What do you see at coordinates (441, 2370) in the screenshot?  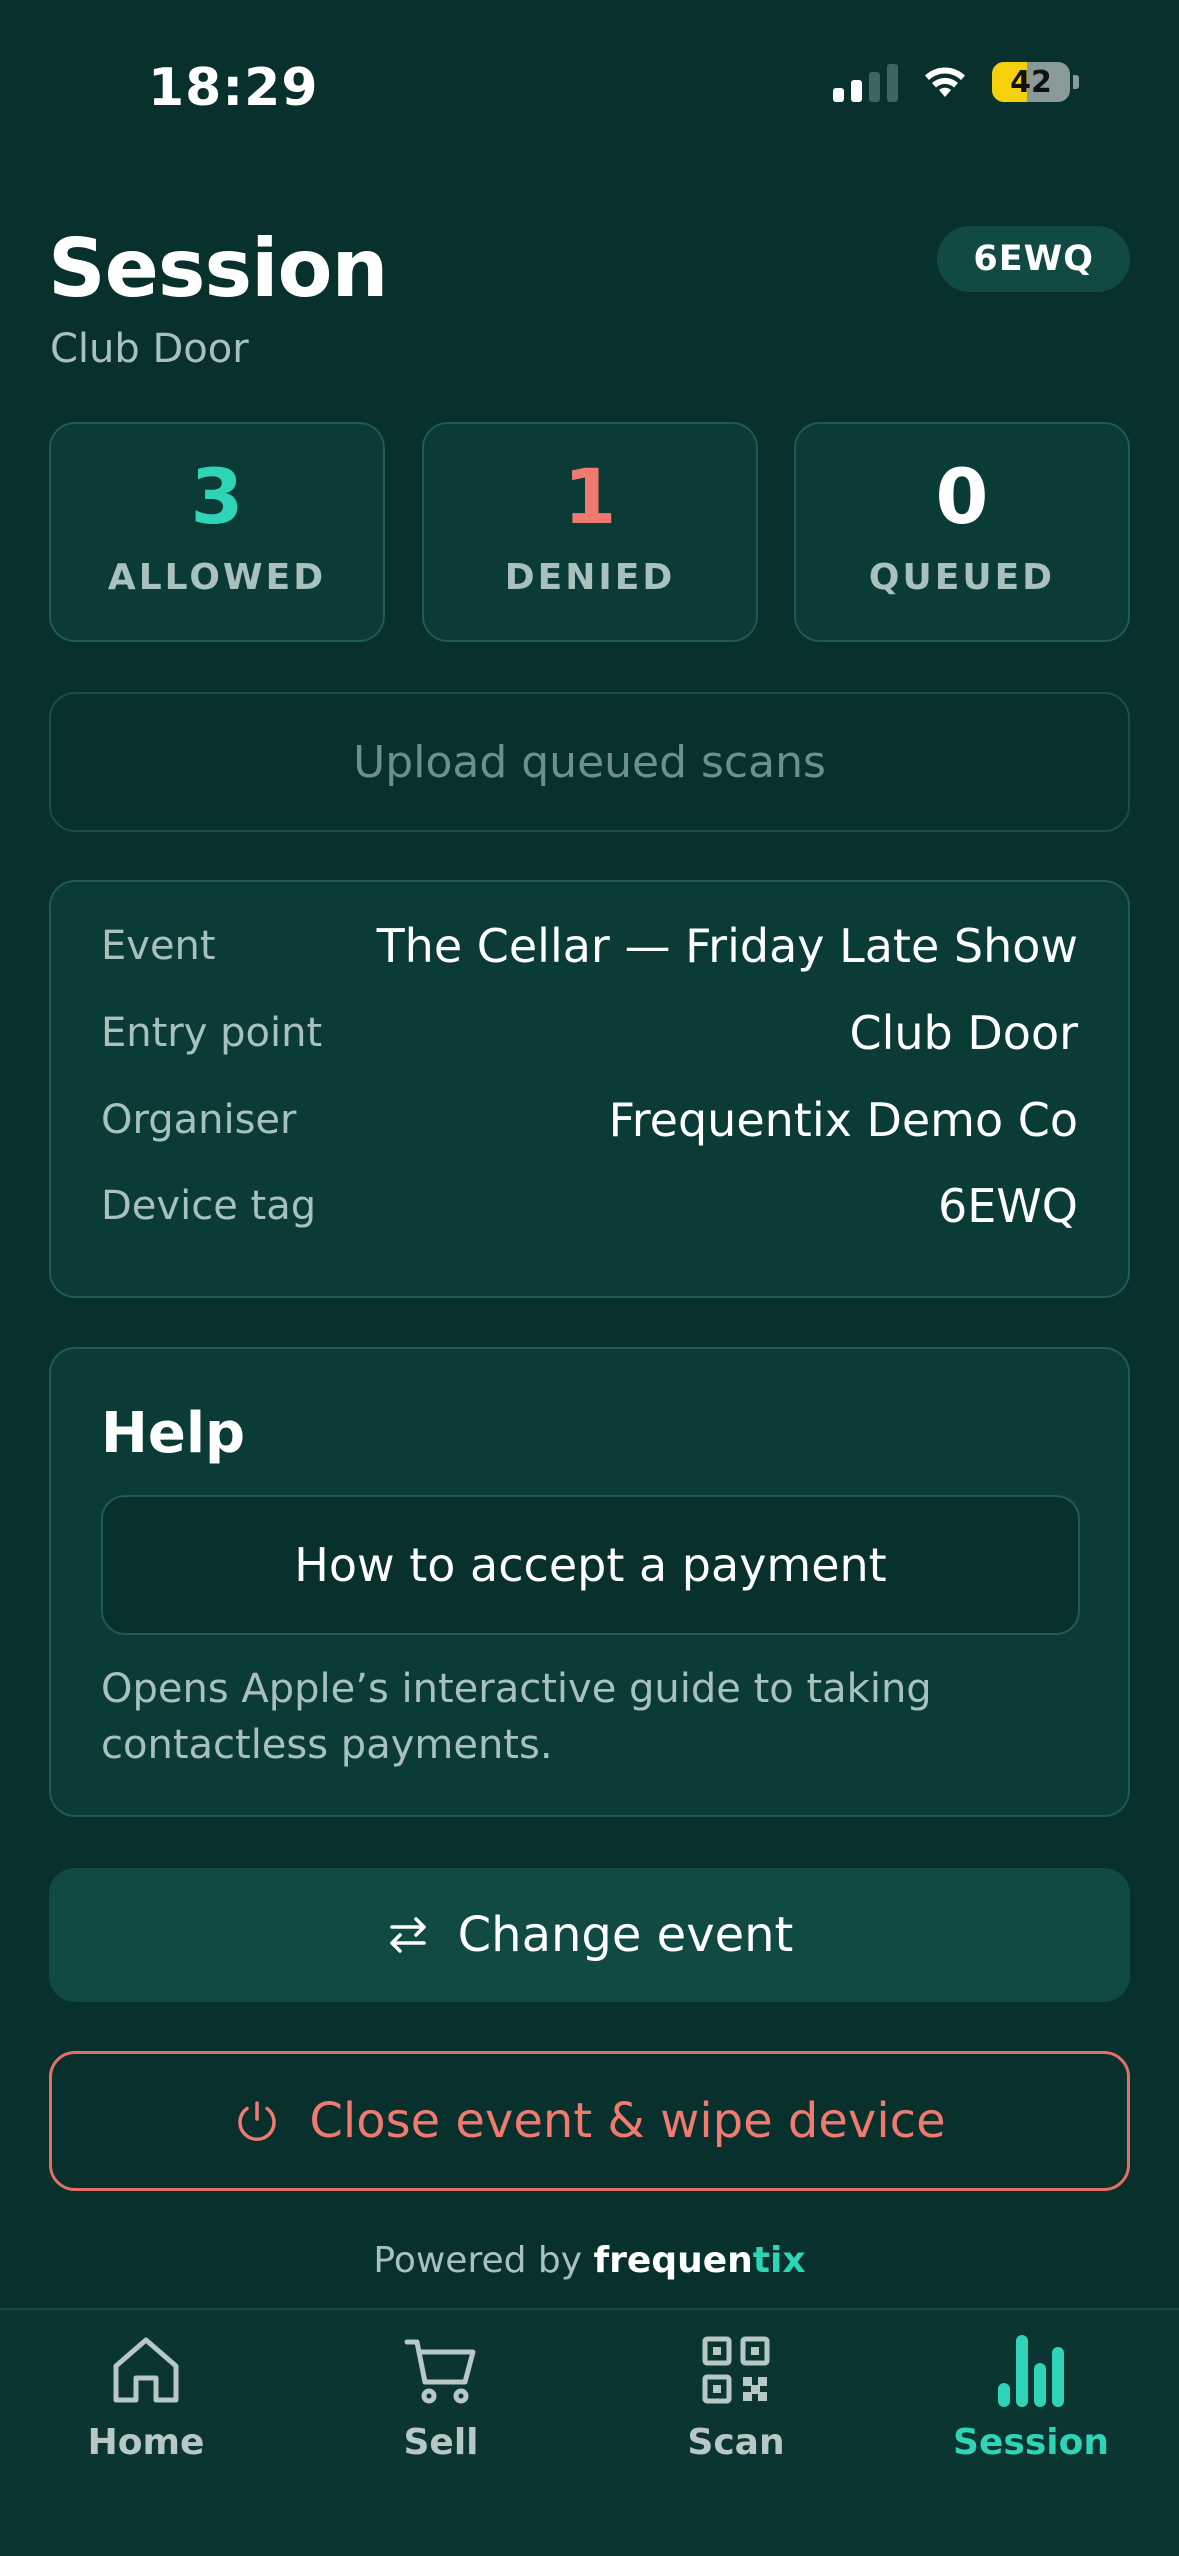 I see `cart-icon` at bounding box center [441, 2370].